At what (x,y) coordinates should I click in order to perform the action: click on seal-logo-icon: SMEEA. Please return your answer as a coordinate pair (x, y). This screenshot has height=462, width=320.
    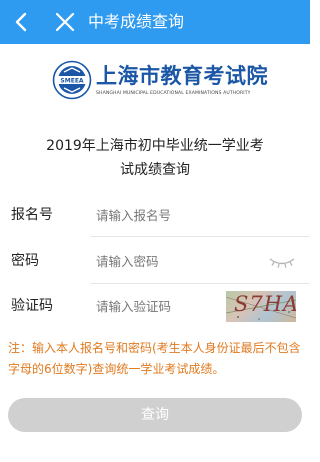
    Looking at the image, I should click on (72, 80).